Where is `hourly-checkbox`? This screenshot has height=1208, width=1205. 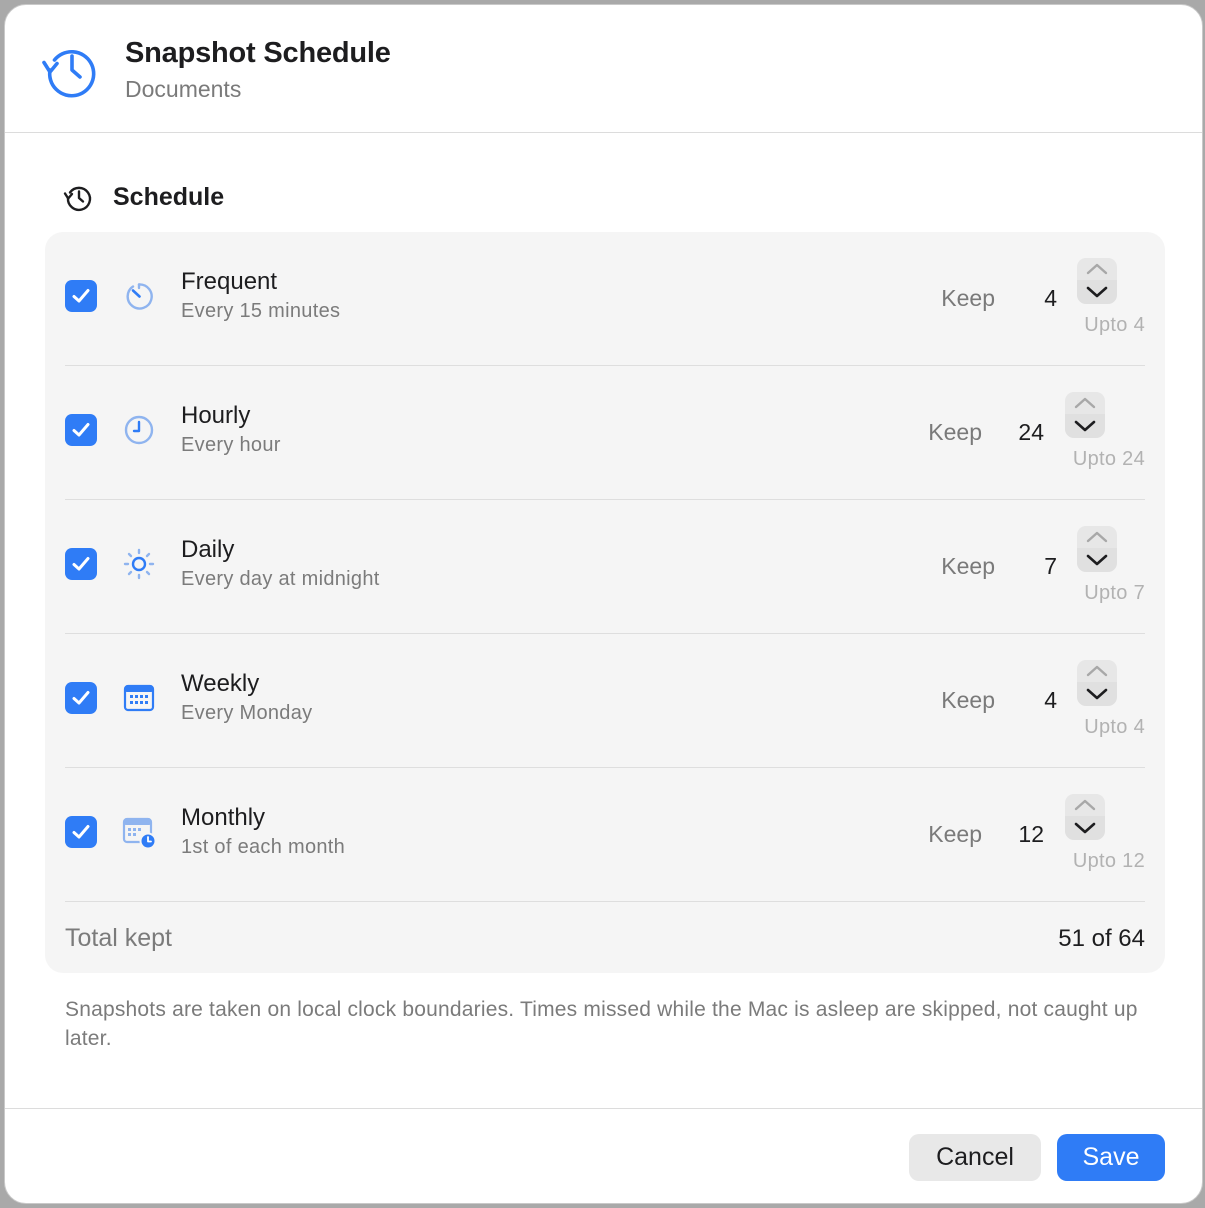 hourly-checkbox is located at coordinates (81, 430).